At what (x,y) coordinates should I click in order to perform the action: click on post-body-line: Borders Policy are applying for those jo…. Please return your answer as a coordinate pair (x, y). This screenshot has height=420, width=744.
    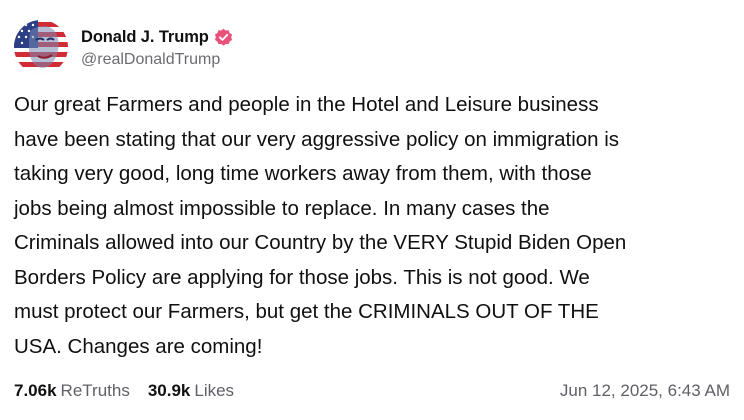
    Looking at the image, I should click on (302, 277).